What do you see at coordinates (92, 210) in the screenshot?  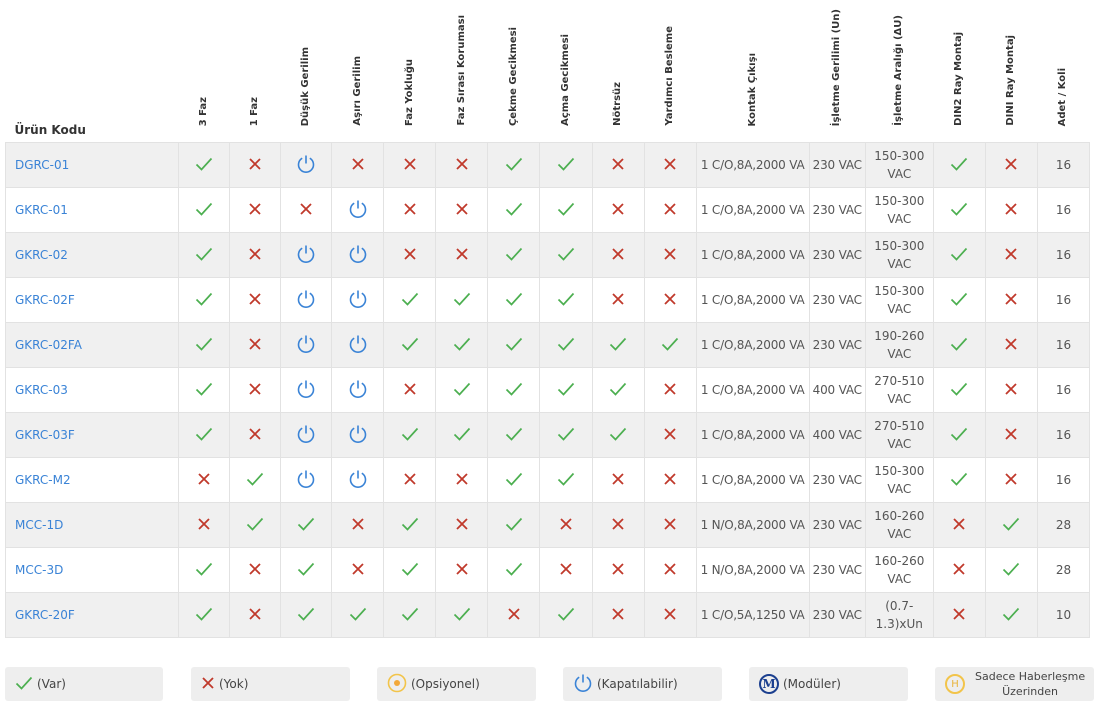 I see `product-code-link: GKRC-01` at bounding box center [92, 210].